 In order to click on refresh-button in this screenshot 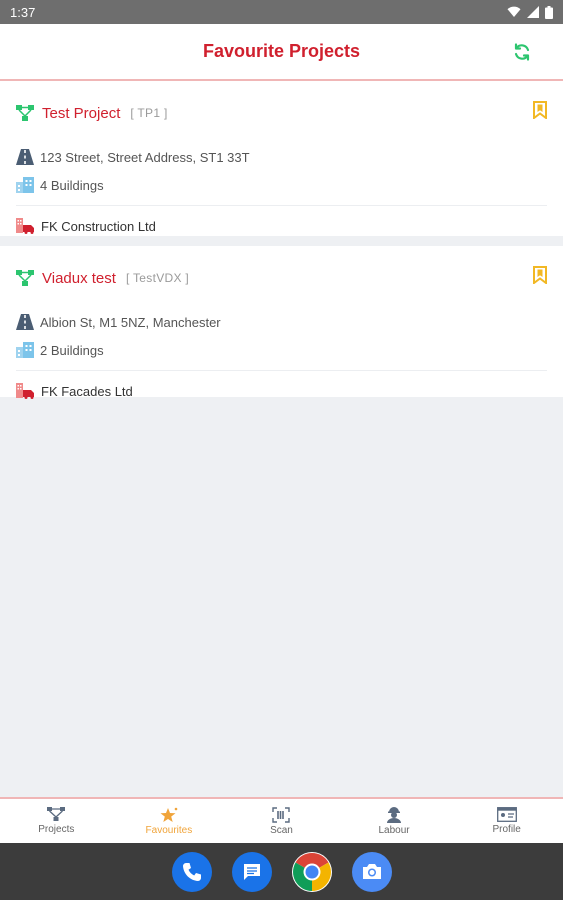, I will do `click(522, 52)`.